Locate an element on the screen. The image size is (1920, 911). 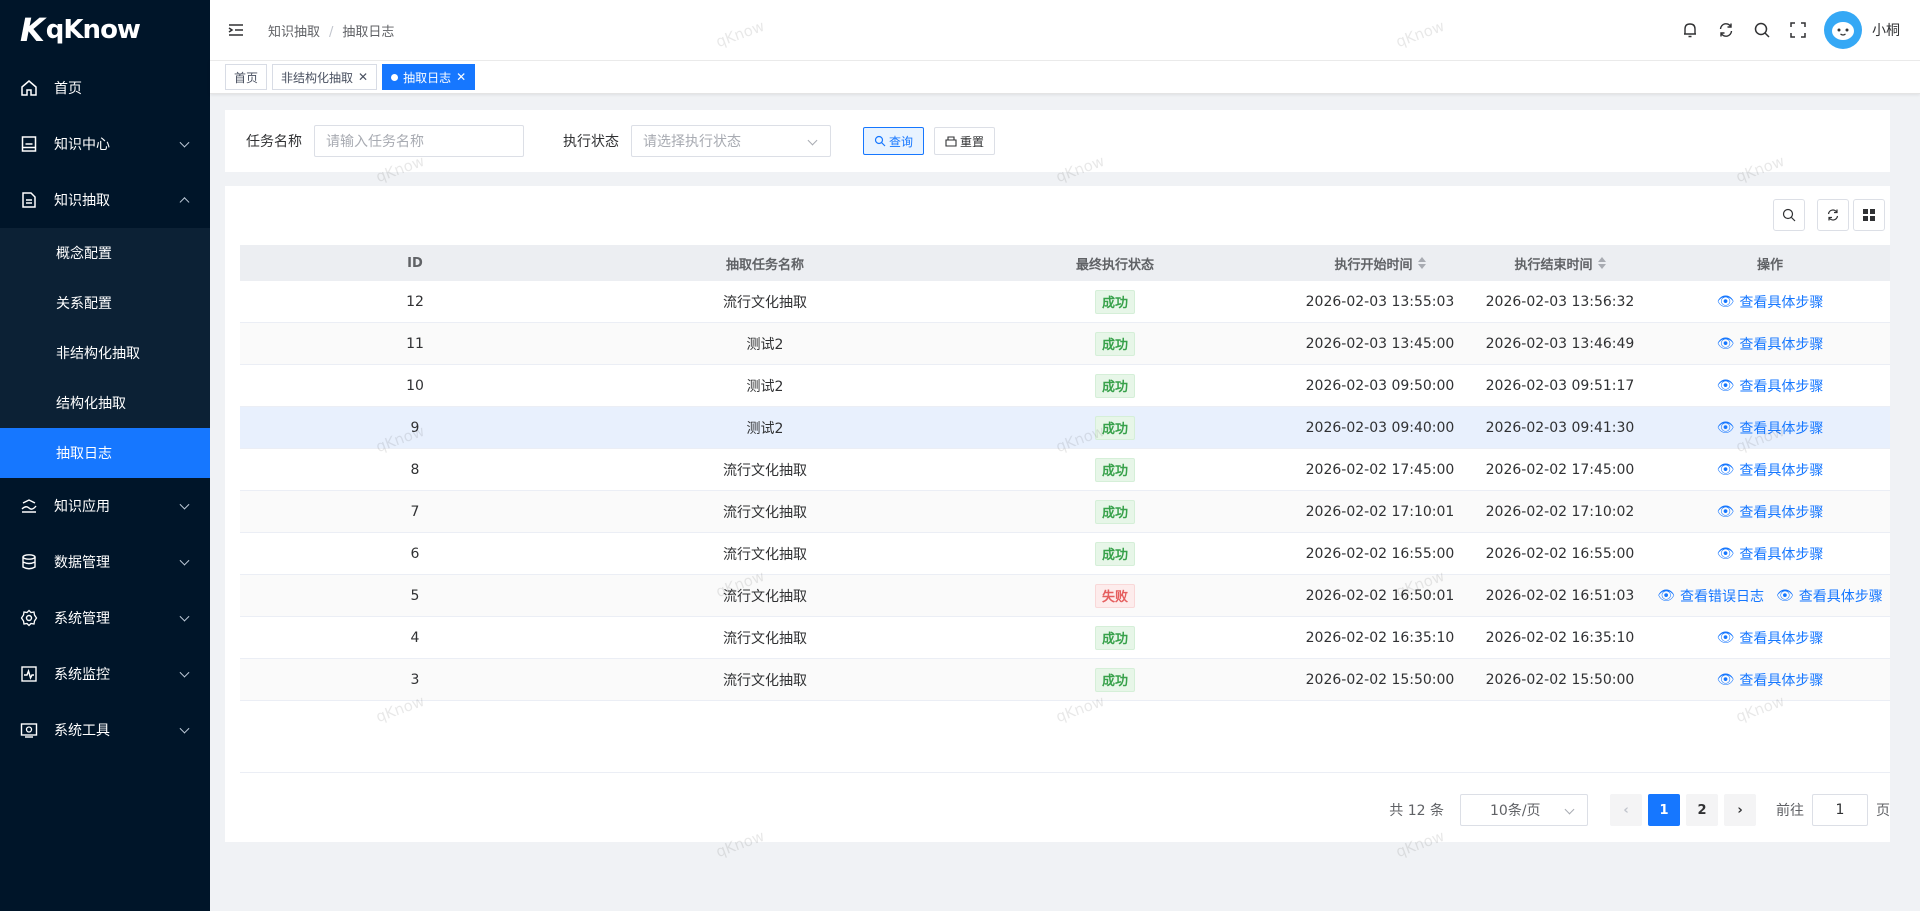
tag-extract-log: 抽取日志 ✕ is located at coordinates (429, 77).